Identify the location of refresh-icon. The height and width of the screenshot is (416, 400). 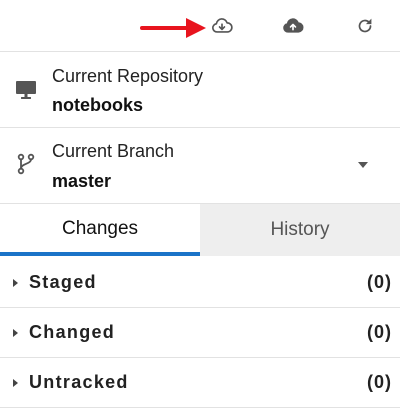
(365, 25).